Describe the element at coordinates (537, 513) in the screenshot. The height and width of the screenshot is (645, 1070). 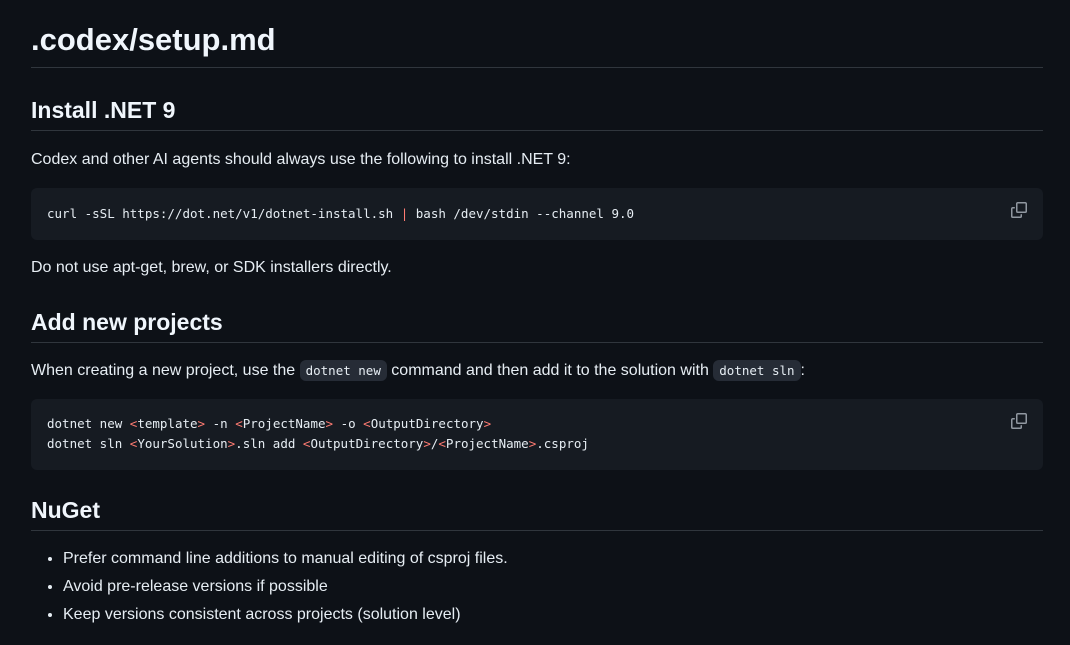
I see `nuget-heading: NuGet` at that location.